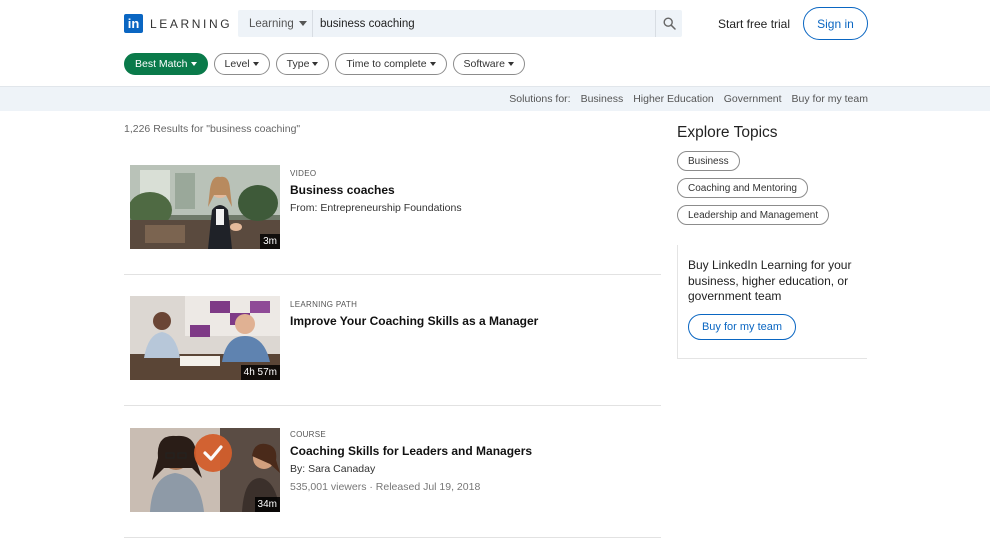  Describe the element at coordinates (267, 504) in the screenshot. I see `duration-badge: 34m` at that location.